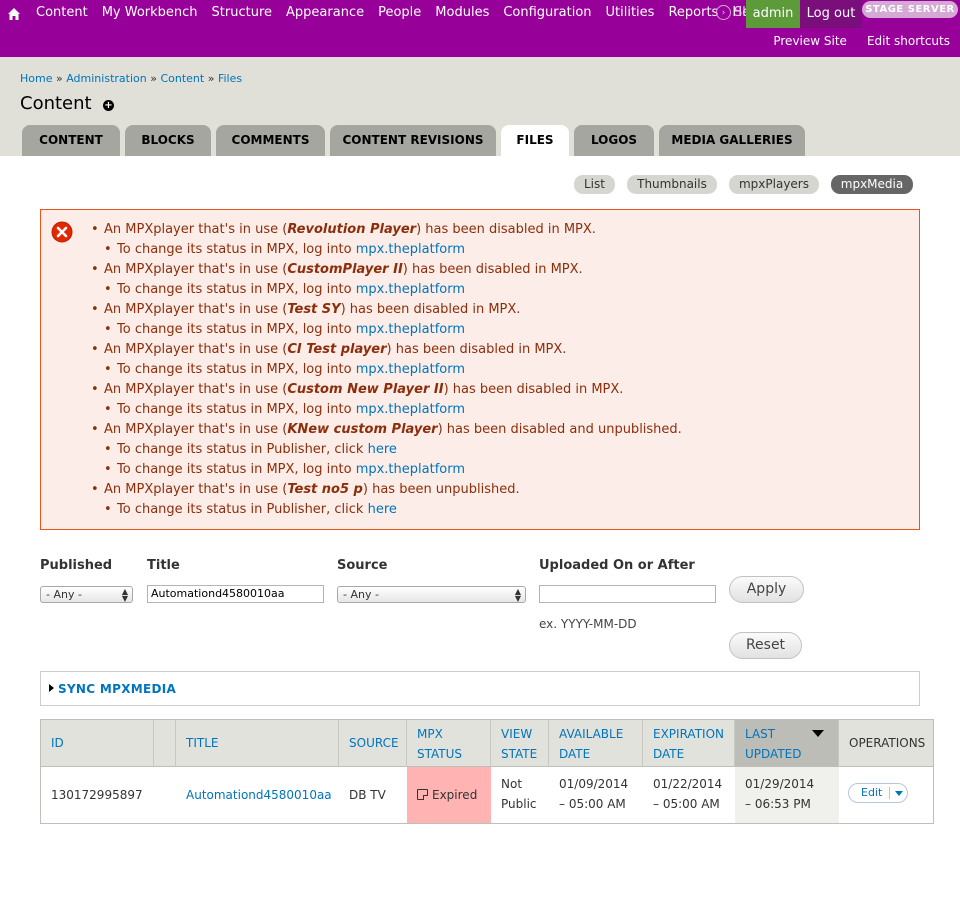  I want to click on breadcrumb: Home » Administration » Content » Files, so click(131, 78).